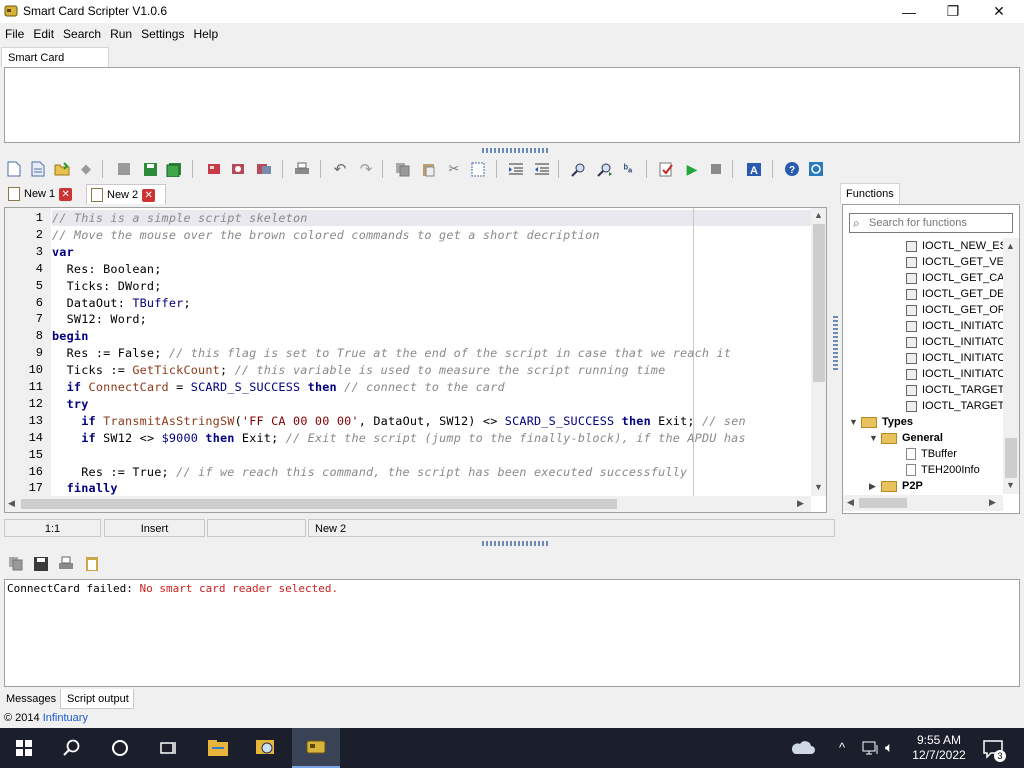 This screenshot has width=1024, height=768. Describe the element at coordinates (55, 65) in the screenshot. I see `tab-smart-card-readers: Smart Card Readers` at that location.